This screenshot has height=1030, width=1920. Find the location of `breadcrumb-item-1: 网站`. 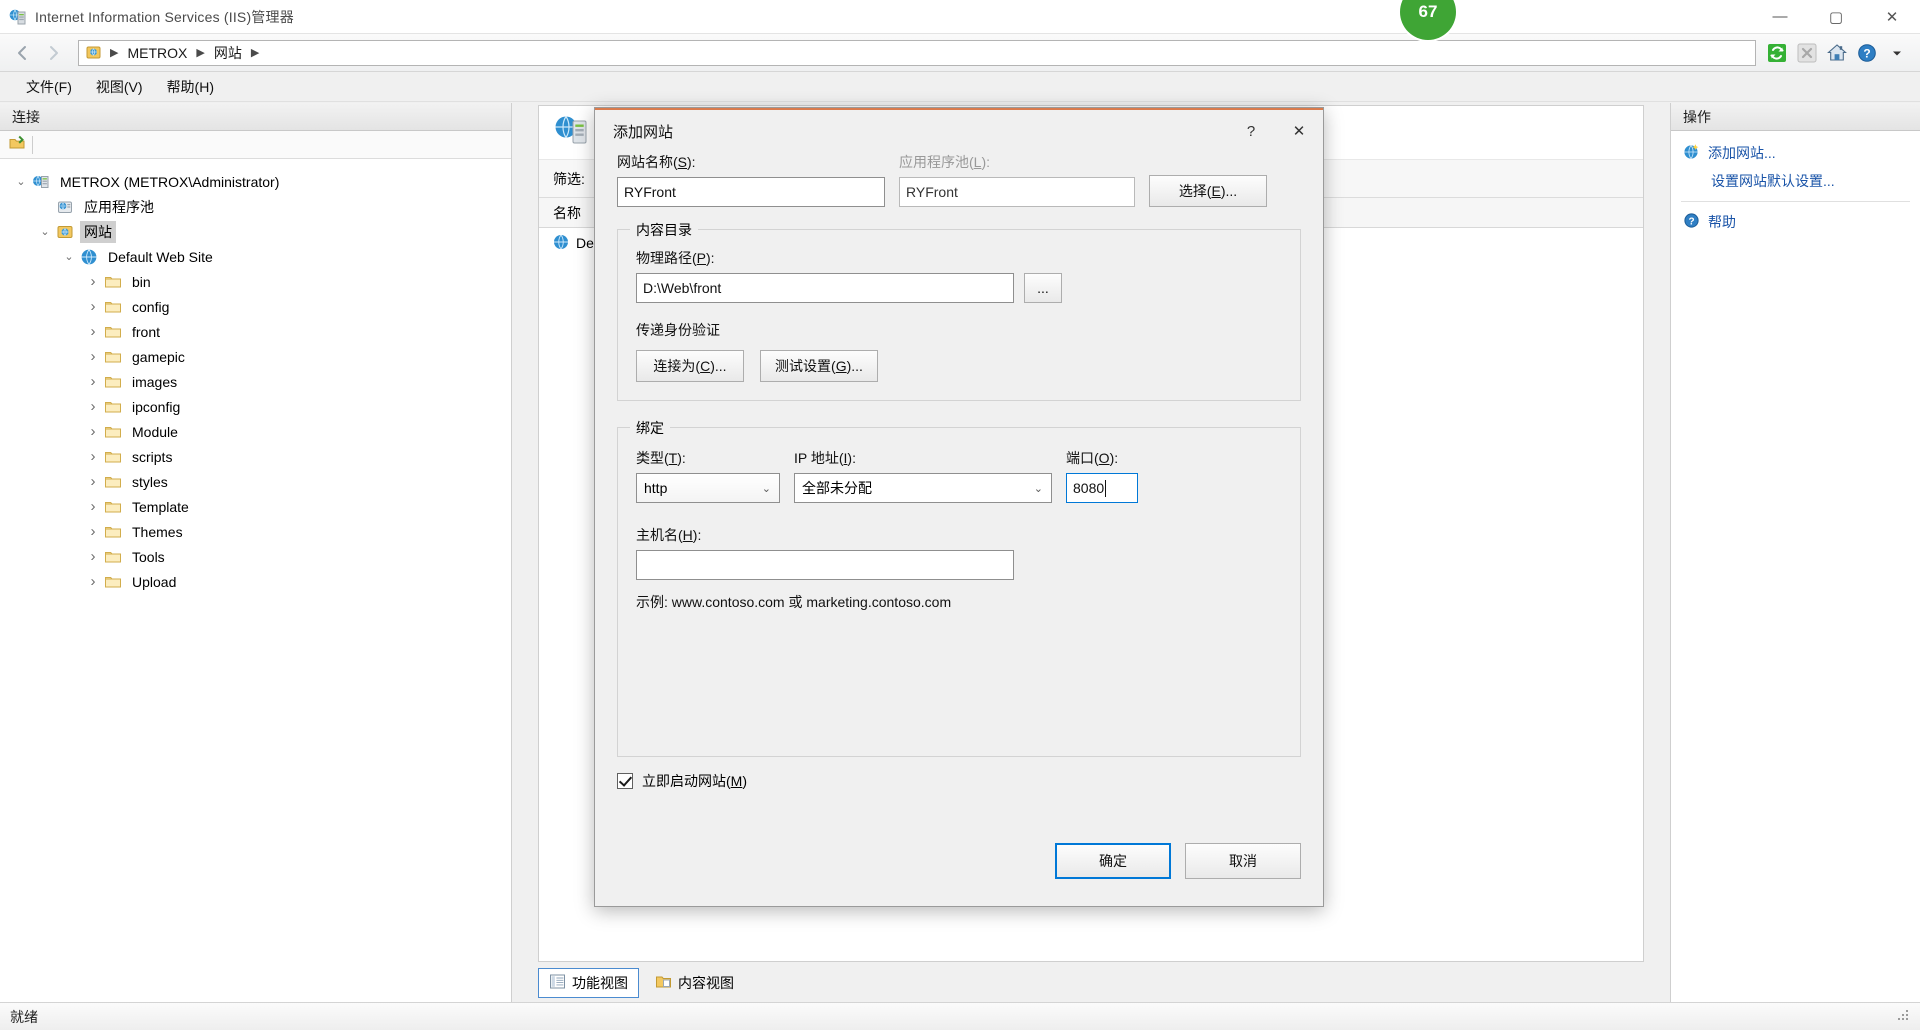

breadcrumb-item-1: 网站 is located at coordinates (228, 53).